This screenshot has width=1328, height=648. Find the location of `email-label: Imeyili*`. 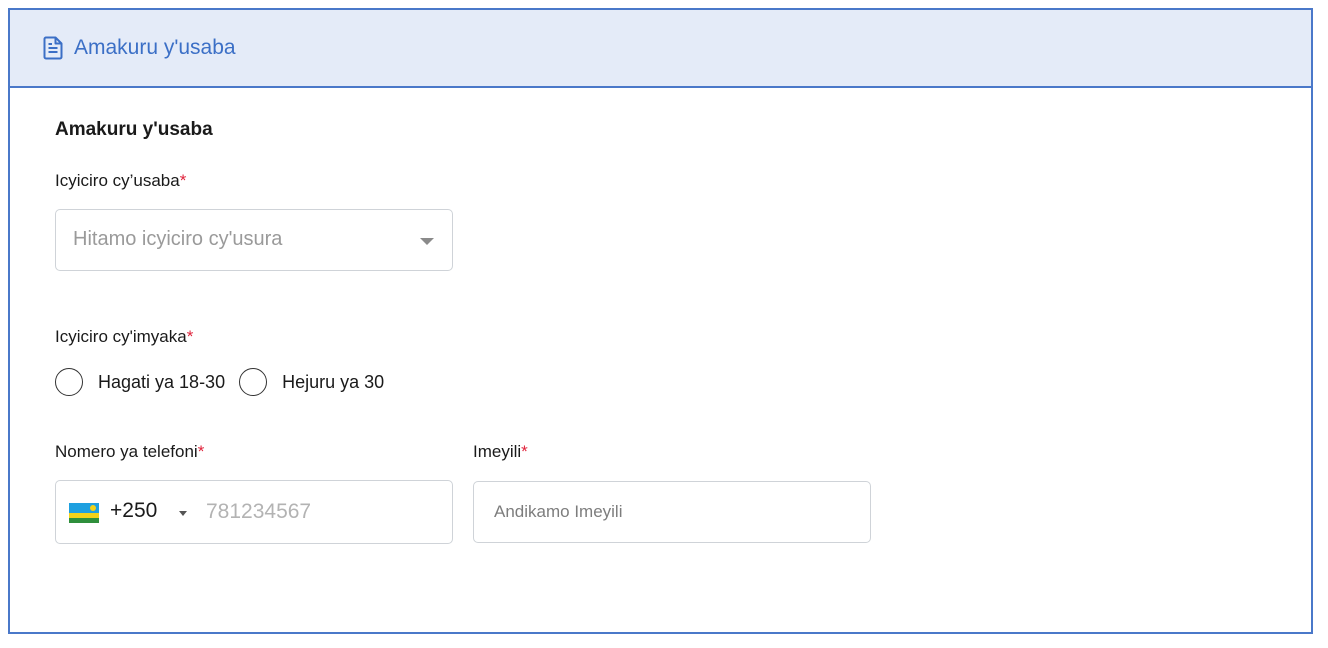

email-label: Imeyili* is located at coordinates (500, 452).